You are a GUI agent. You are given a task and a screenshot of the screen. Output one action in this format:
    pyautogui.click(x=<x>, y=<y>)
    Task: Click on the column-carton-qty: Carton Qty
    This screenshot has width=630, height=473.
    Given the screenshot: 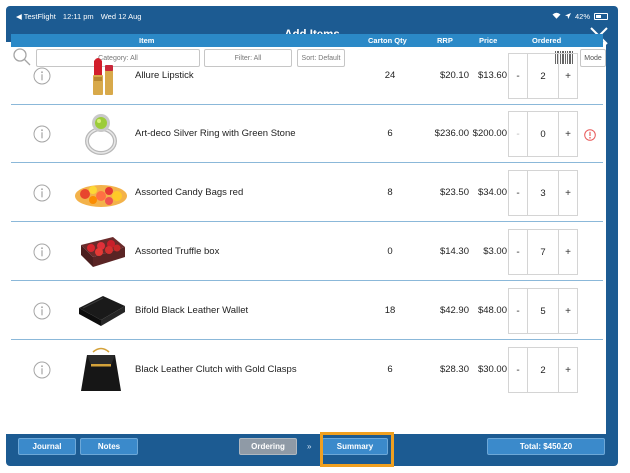 What is the action you would take?
    pyautogui.click(x=387, y=40)
    